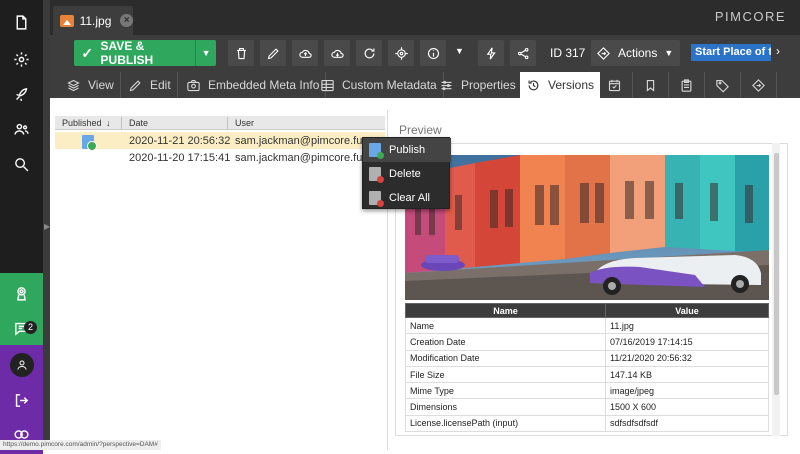  I want to click on upload-button, so click(305, 53).